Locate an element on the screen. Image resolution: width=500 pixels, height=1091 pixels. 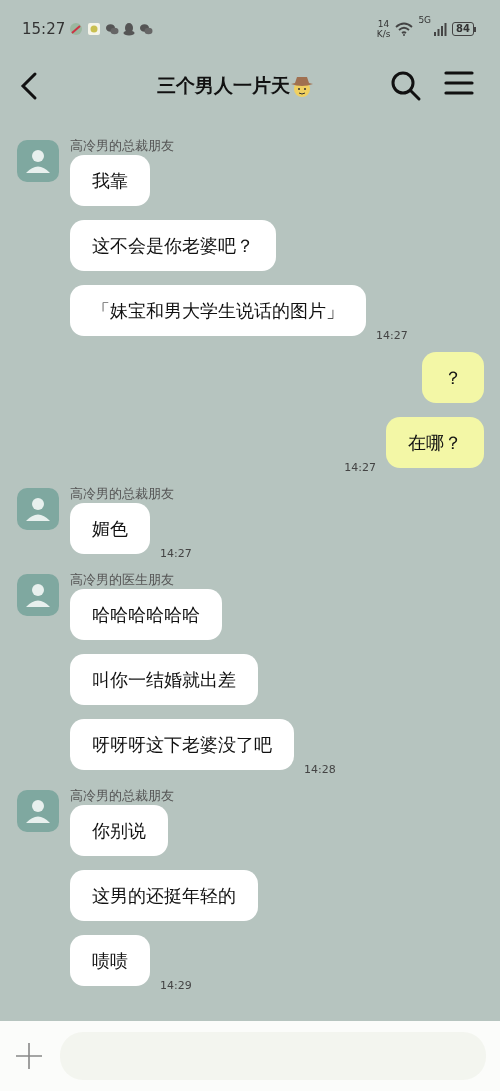
search-button is located at coordinates (406, 86).